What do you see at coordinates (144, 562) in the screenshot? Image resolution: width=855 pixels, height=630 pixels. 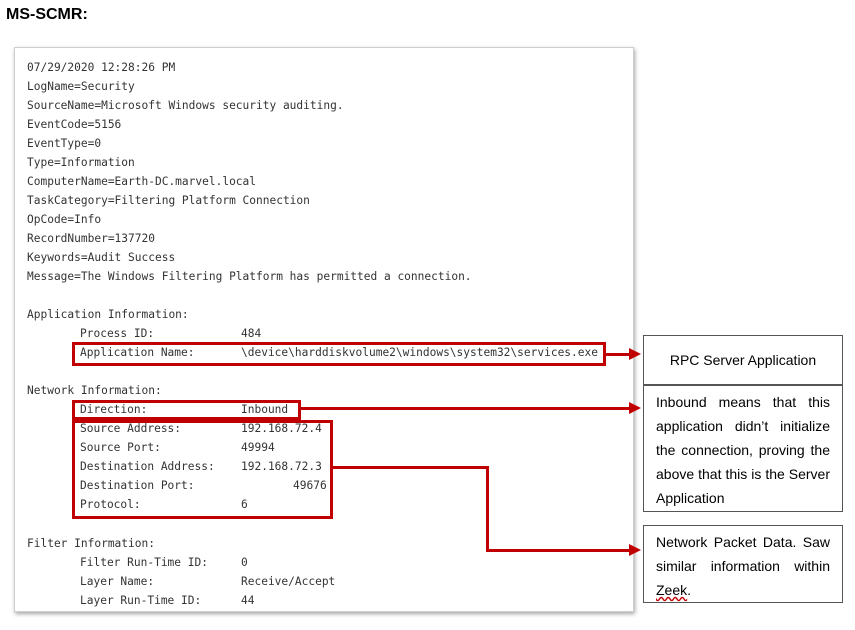 I see `filter-runtime-label: Filter Run-Time ID:` at bounding box center [144, 562].